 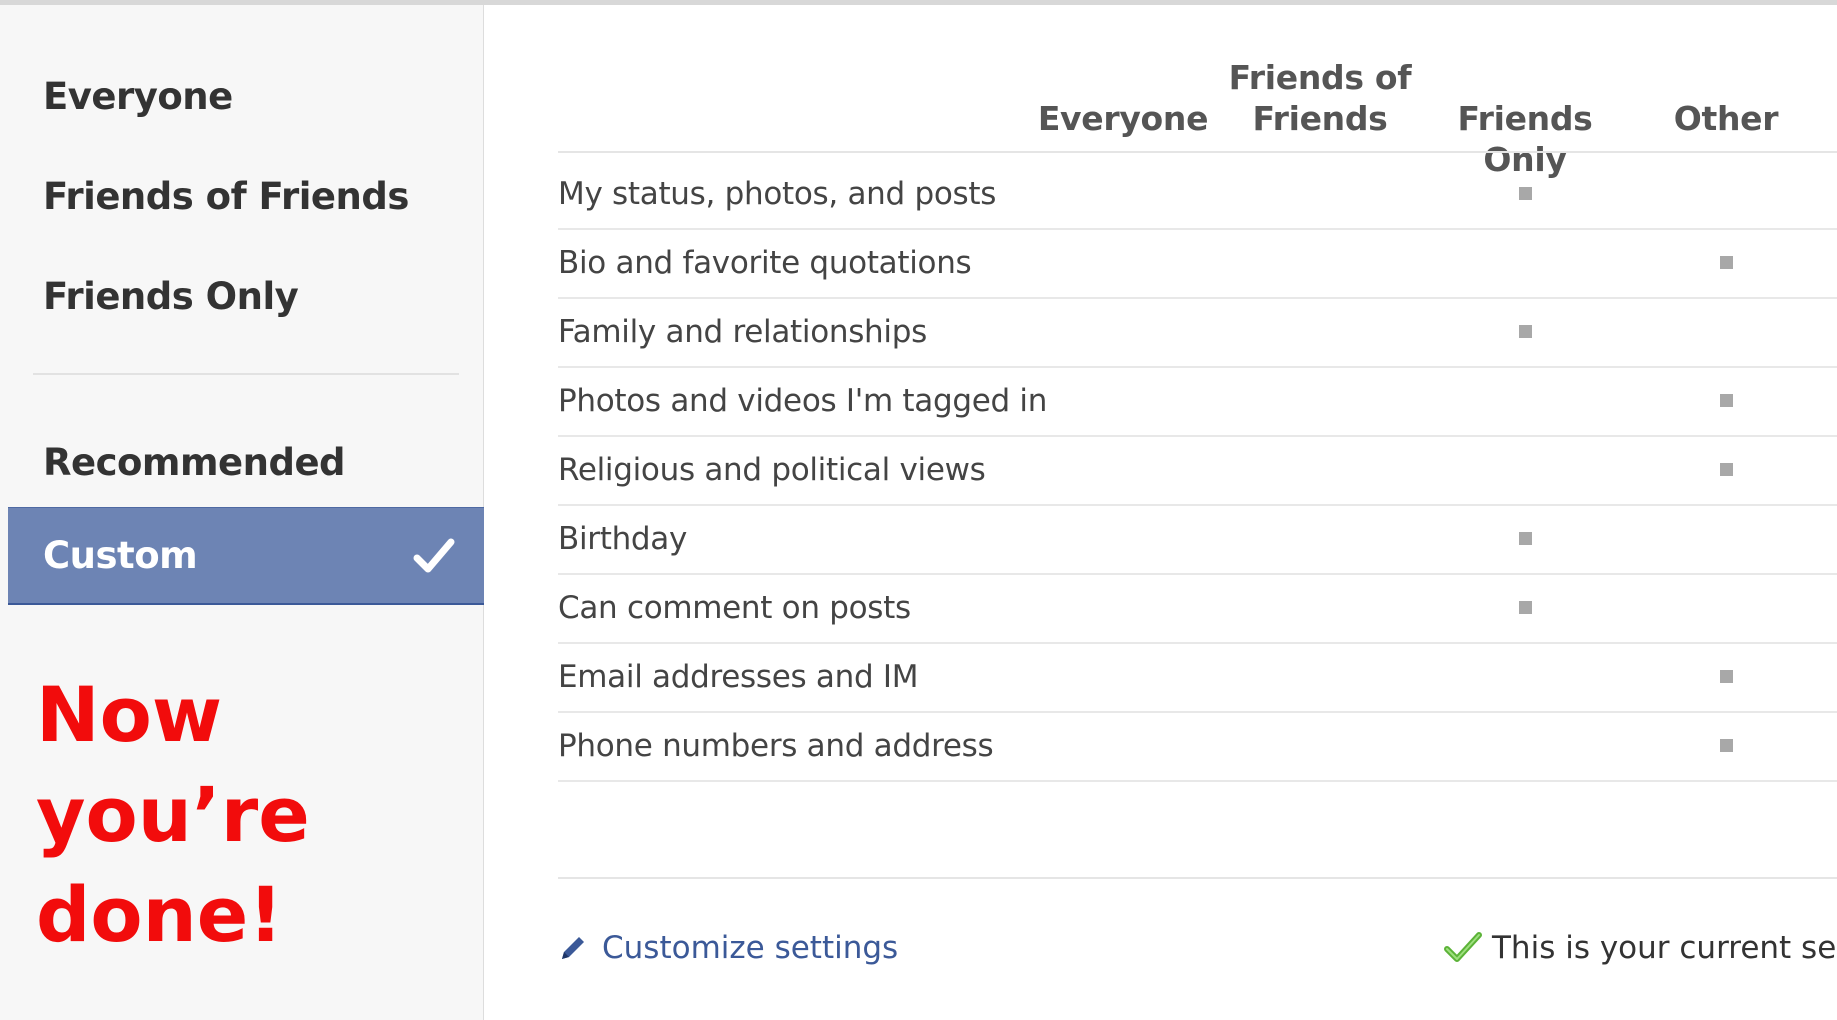 I want to click on table-row: Photos and videos I'm tagged in, so click(x=1197, y=402).